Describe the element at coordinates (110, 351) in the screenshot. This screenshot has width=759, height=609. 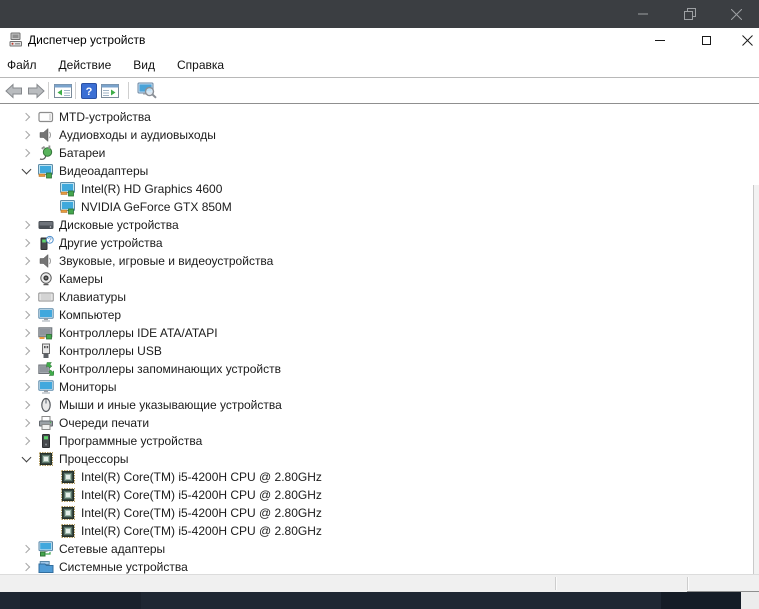
I see `tree-item-label: Контроллеры USB` at that location.